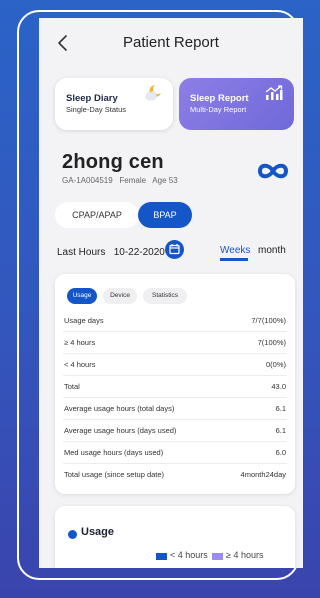 The width and height of the screenshot is (320, 598). I want to click on patient-age: Age 53, so click(165, 180).